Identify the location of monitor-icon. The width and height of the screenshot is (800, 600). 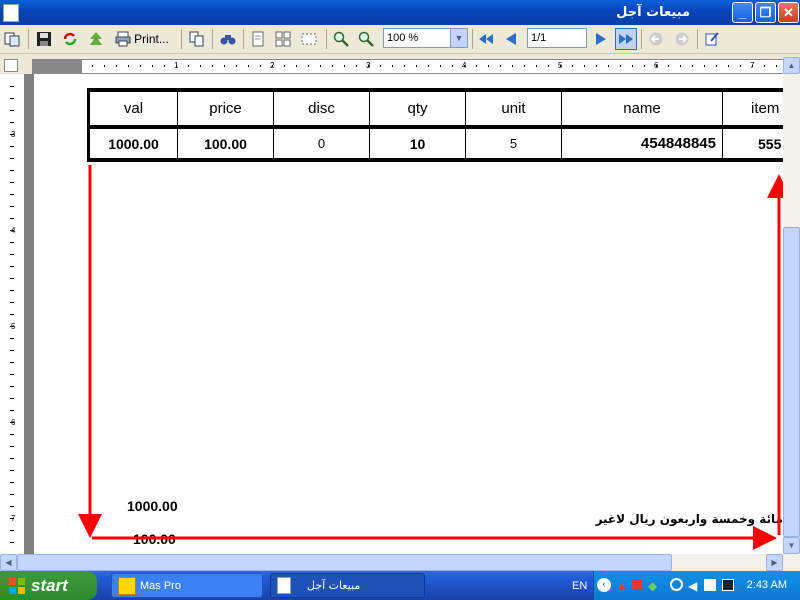
(728, 585).